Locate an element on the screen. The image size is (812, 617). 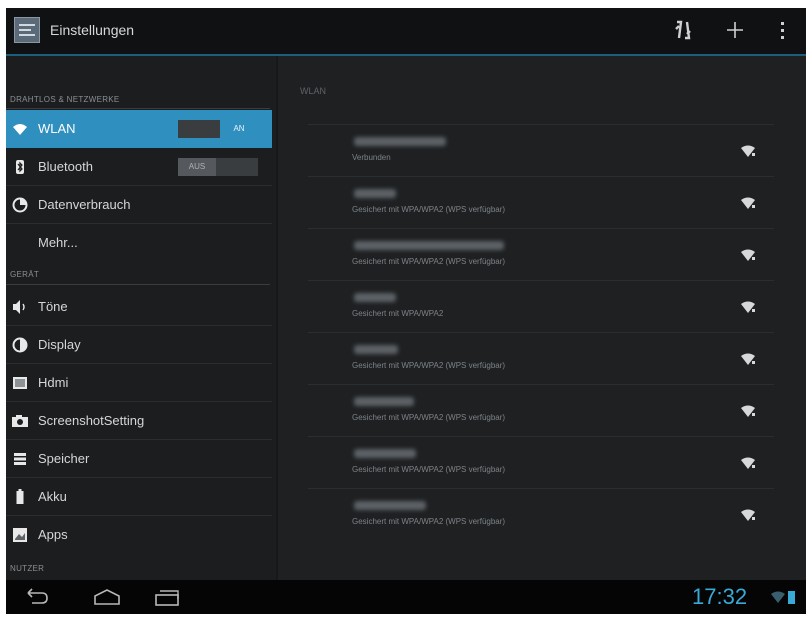
sidebar-item-battery: Akku is located at coordinates (139, 497).